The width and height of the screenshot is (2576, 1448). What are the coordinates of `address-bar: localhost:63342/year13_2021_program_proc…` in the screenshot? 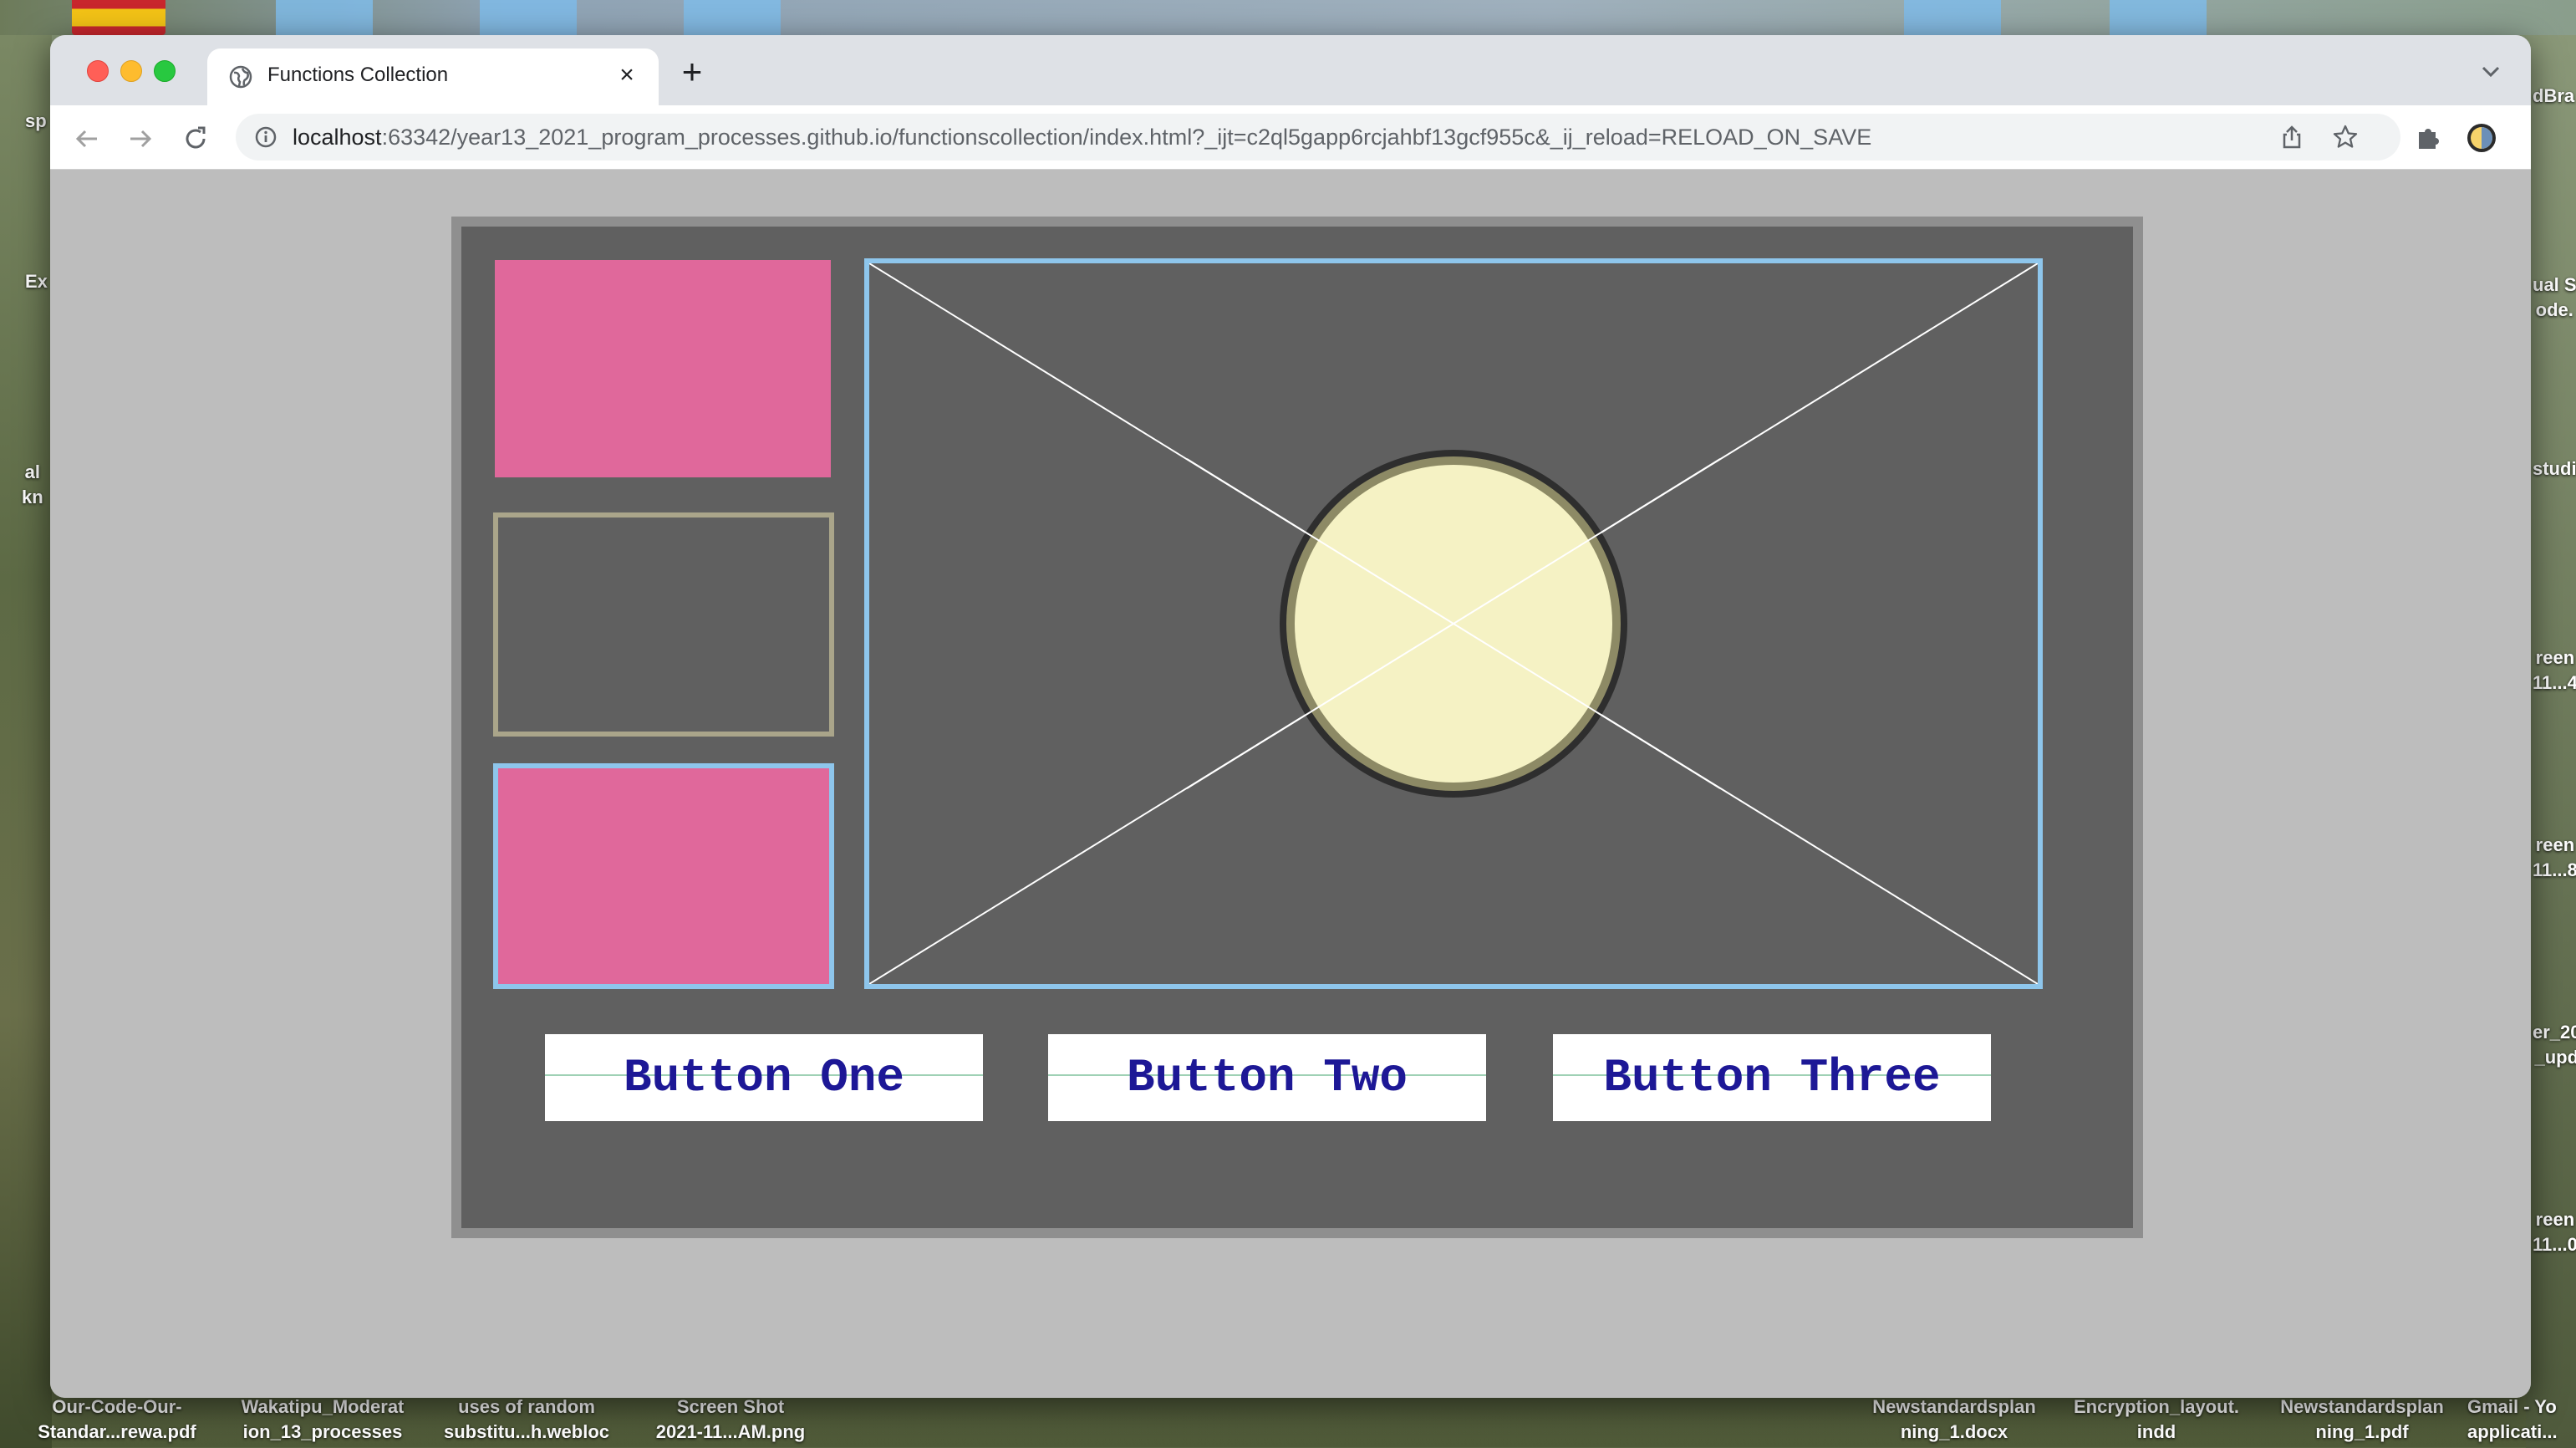 It's located at (1318, 137).